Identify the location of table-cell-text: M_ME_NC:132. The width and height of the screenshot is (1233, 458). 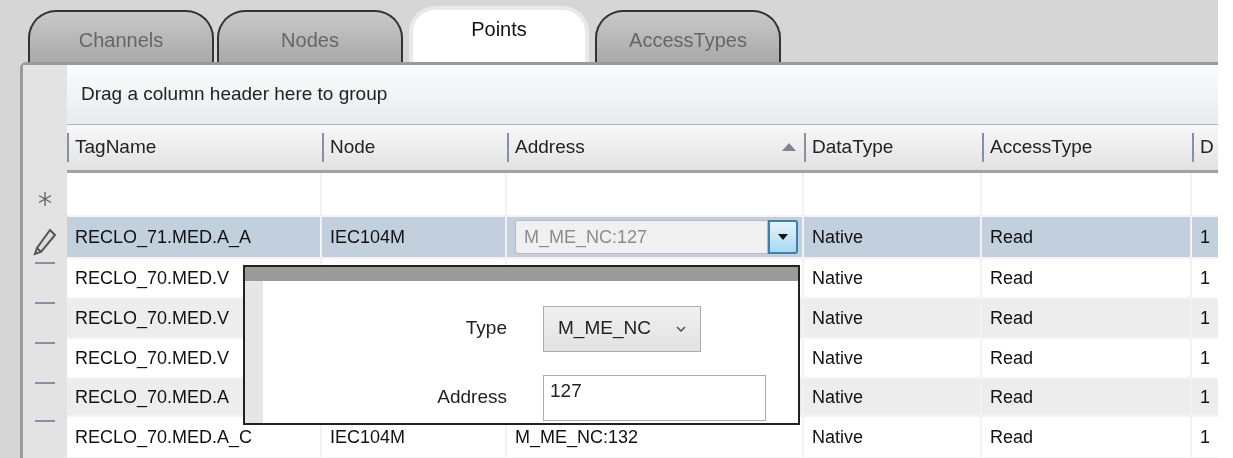
(577, 437).